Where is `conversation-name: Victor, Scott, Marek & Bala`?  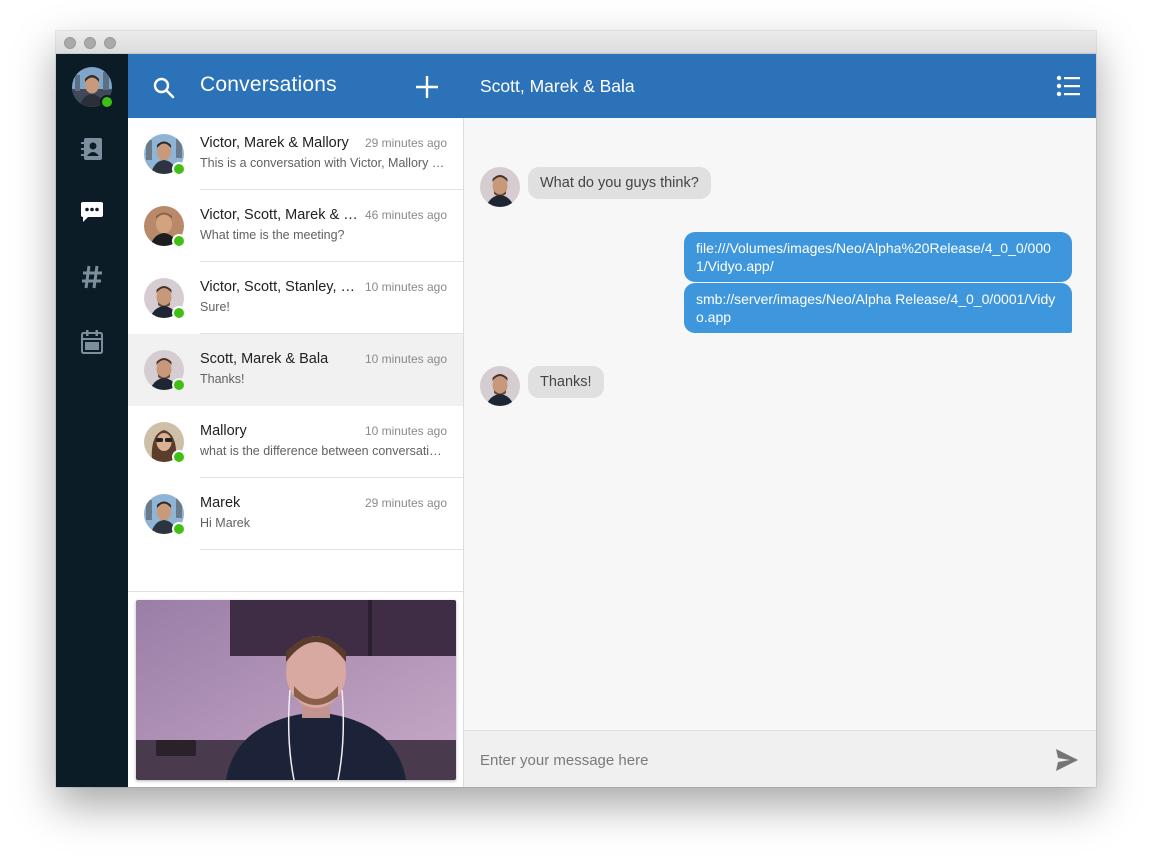 conversation-name: Victor, Scott, Marek & Bala is located at coordinates (280, 215).